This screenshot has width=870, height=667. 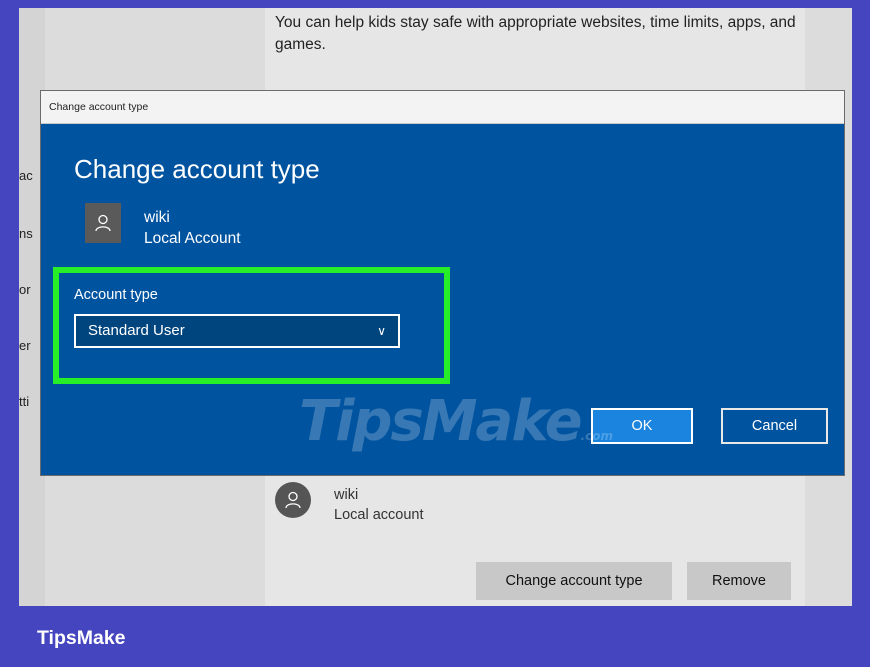 What do you see at coordinates (441, 421) in the screenshot?
I see `watermark-text: TipsMake` at bounding box center [441, 421].